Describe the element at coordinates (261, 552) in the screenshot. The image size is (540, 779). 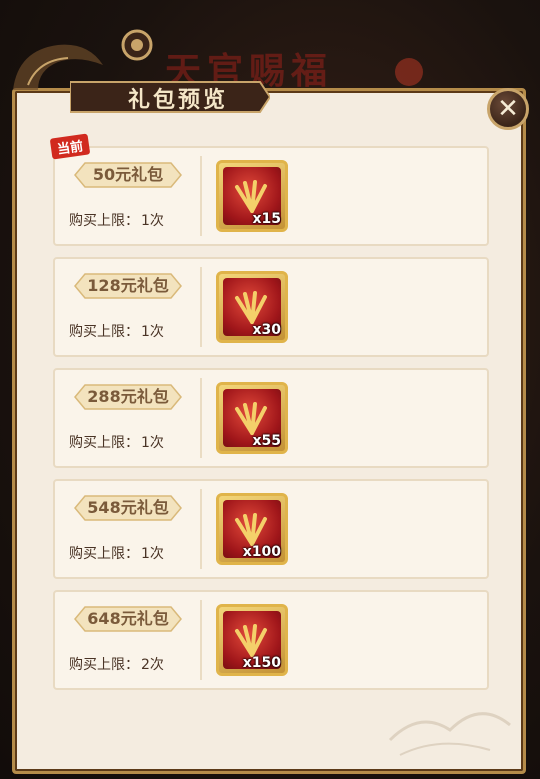
I see `item-quantity: x100` at that location.